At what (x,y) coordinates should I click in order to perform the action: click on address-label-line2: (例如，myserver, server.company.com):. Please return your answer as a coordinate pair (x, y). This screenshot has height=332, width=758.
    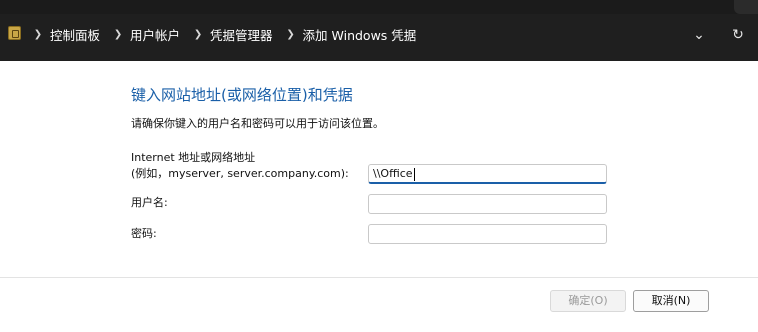
    Looking at the image, I should click on (240, 173).